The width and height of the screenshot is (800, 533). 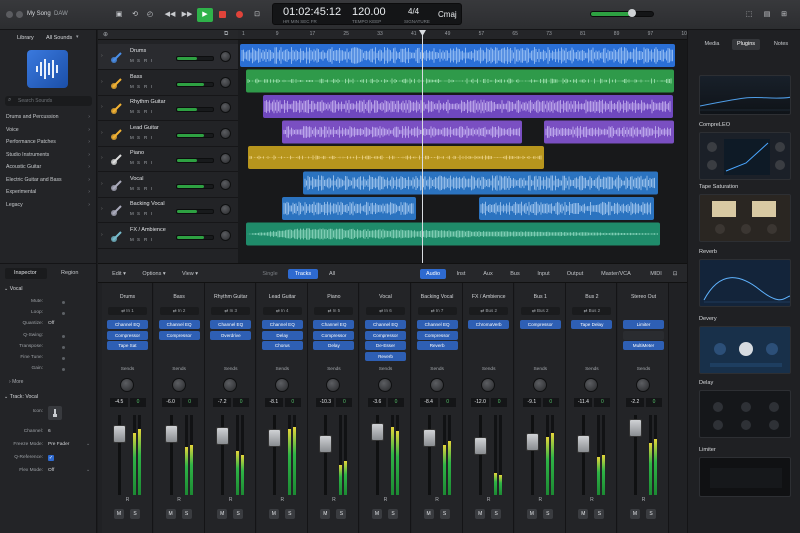 I want to click on plugin-slot: Delay, so click(x=282, y=335).